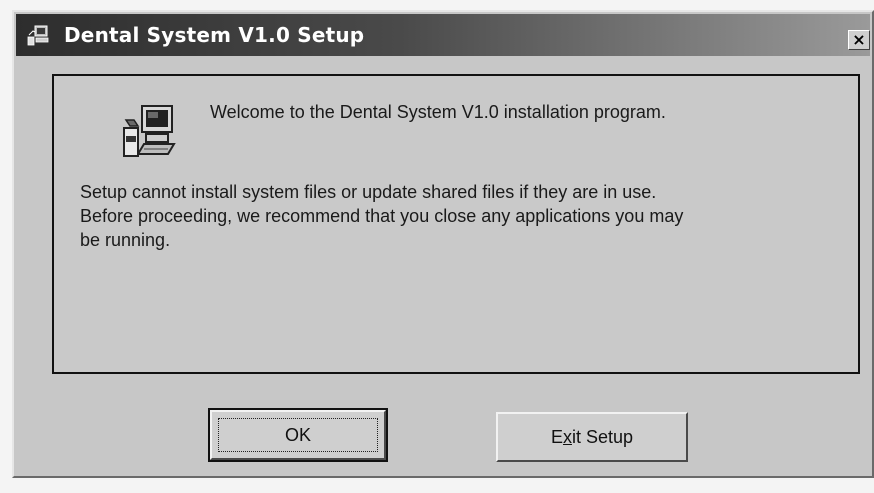  What do you see at coordinates (443, 35) in the screenshot?
I see `title-bar: Dental System V1.0 Setup ×` at bounding box center [443, 35].